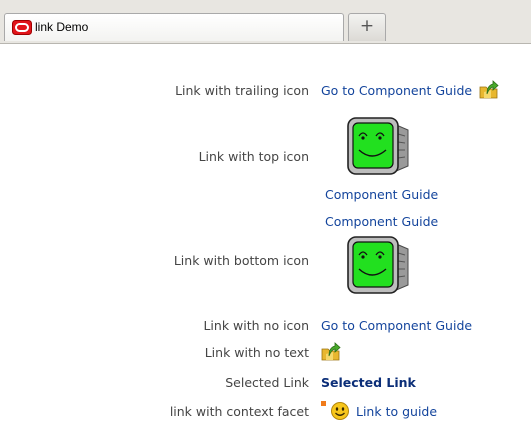  What do you see at coordinates (239, 411) in the screenshot?
I see `label-context-facet: link with context facet` at bounding box center [239, 411].